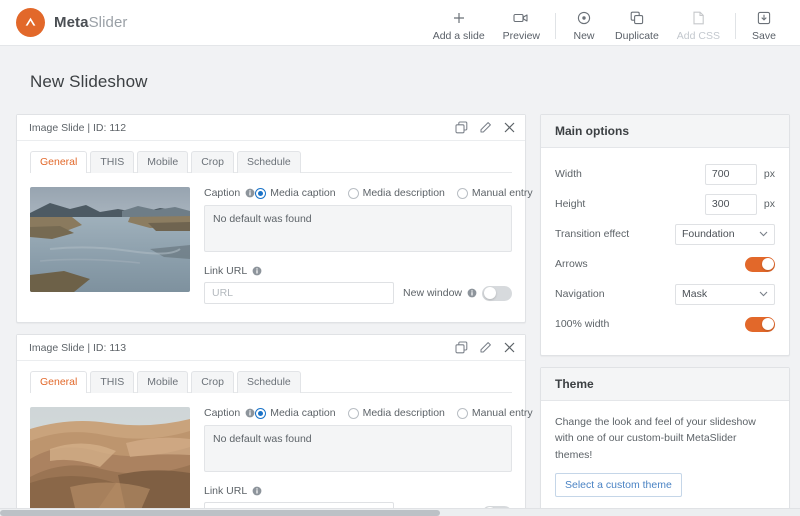 This screenshot has height=516, width=800. I want to click on css-document-icon, so click(698, 18).